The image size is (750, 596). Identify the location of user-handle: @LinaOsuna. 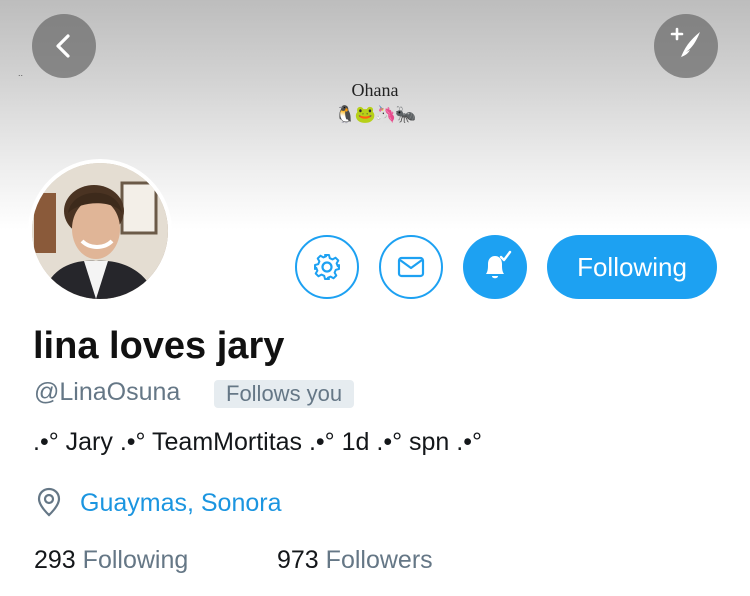
(107, 392).